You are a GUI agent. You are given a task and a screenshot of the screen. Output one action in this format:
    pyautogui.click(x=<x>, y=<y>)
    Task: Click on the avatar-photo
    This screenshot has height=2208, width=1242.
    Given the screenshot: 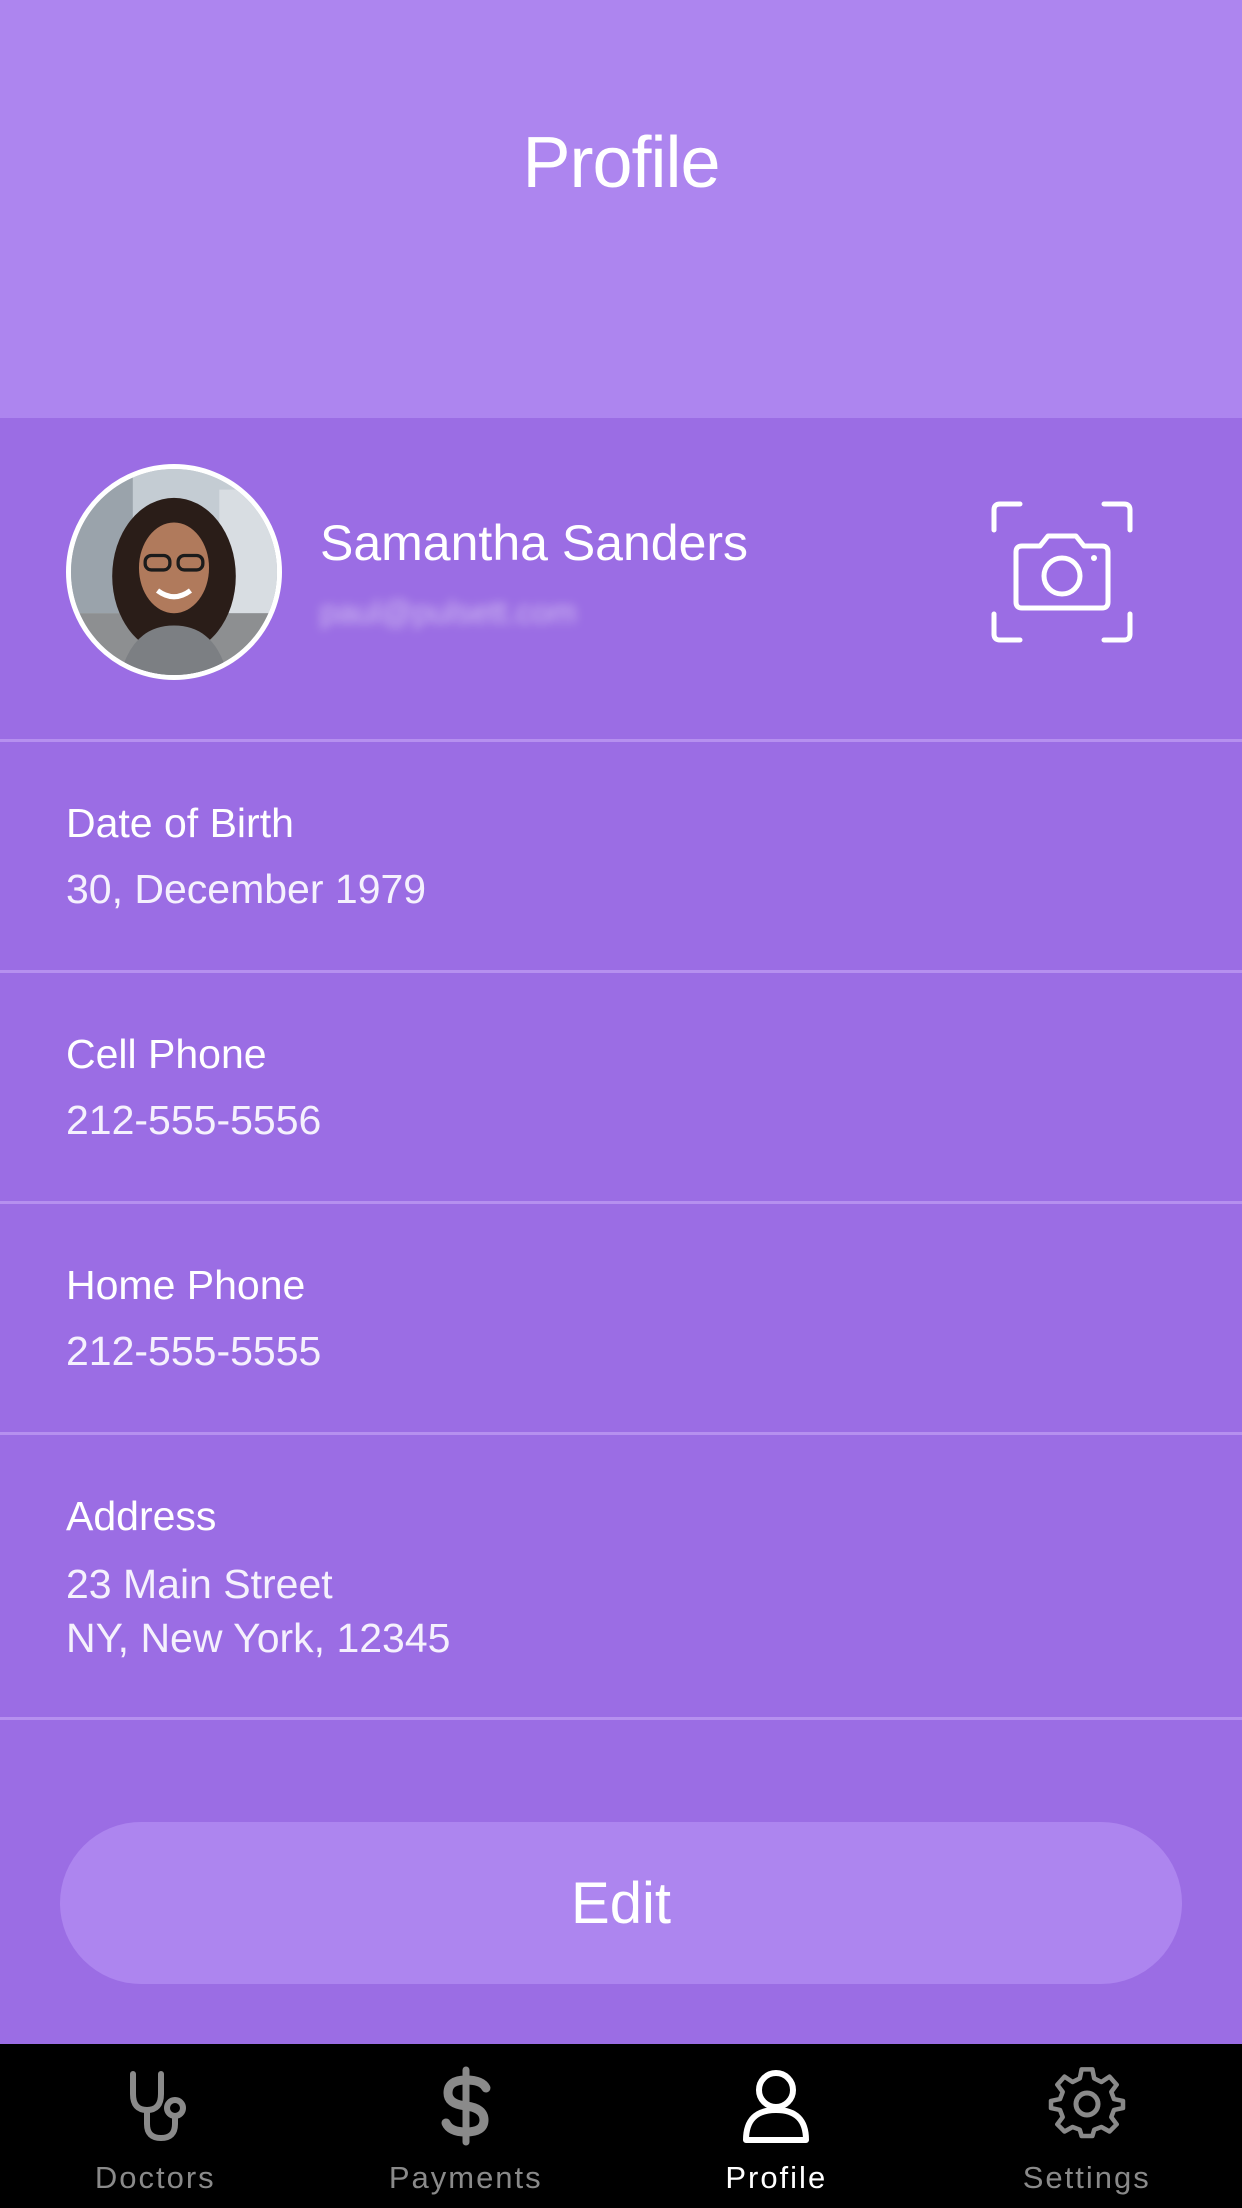 What is the action you would take?
    pyautogui.click(x=174, y=572)
    